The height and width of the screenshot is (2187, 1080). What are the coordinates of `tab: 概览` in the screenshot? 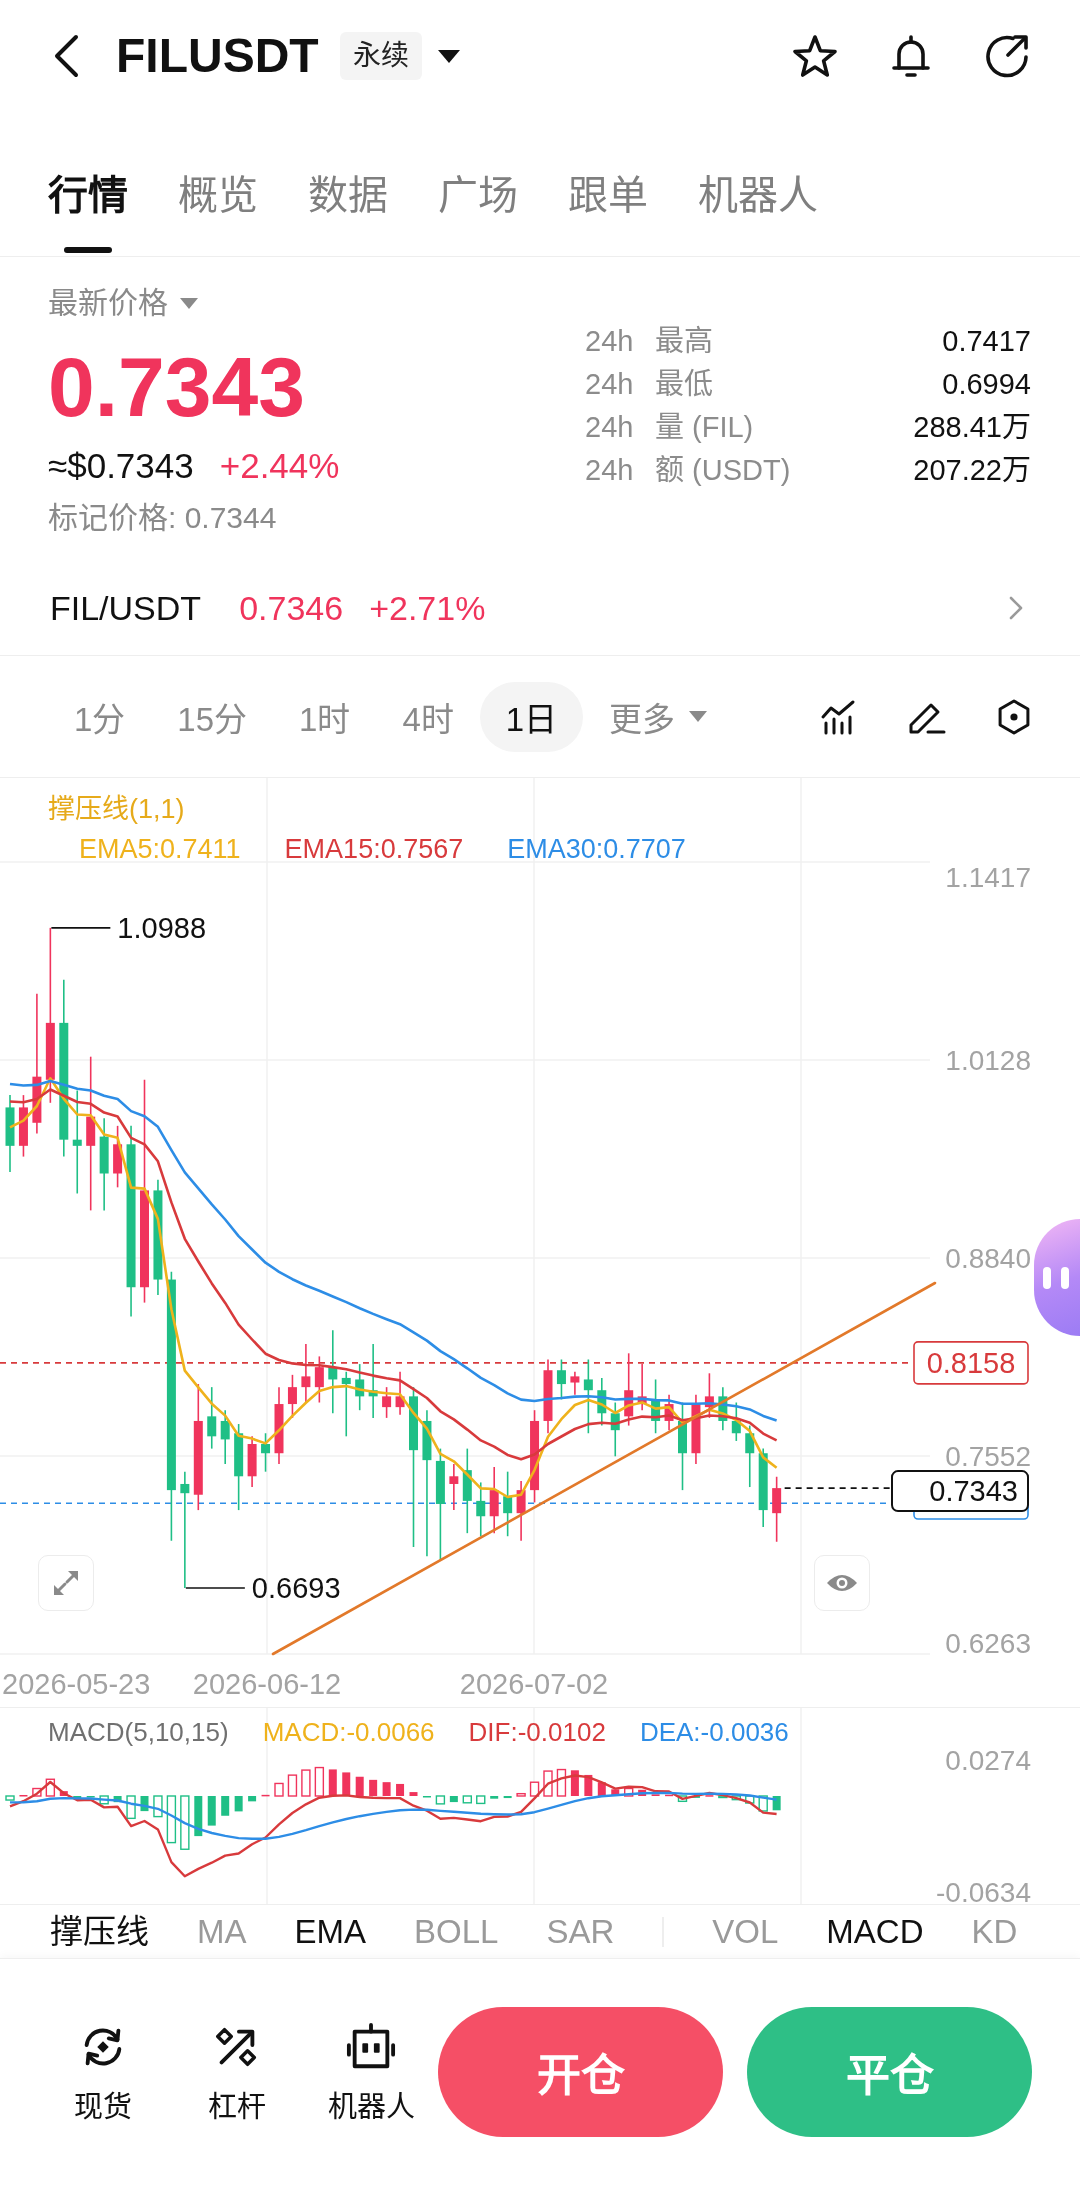 It's located at (218, 211).